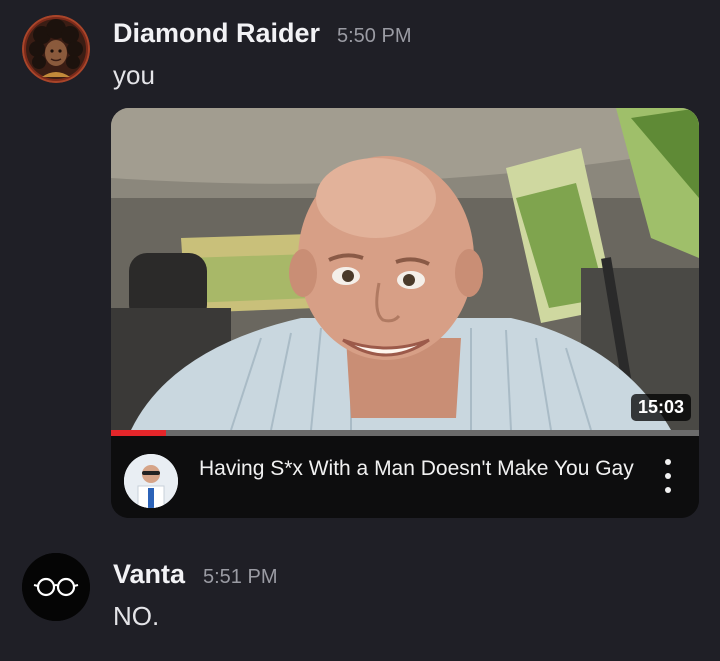  What do you see at coordinates (374, 36) in the screenshot?
I see `message-timestamp: 5:50 PM` at bounding box center [374, 36].